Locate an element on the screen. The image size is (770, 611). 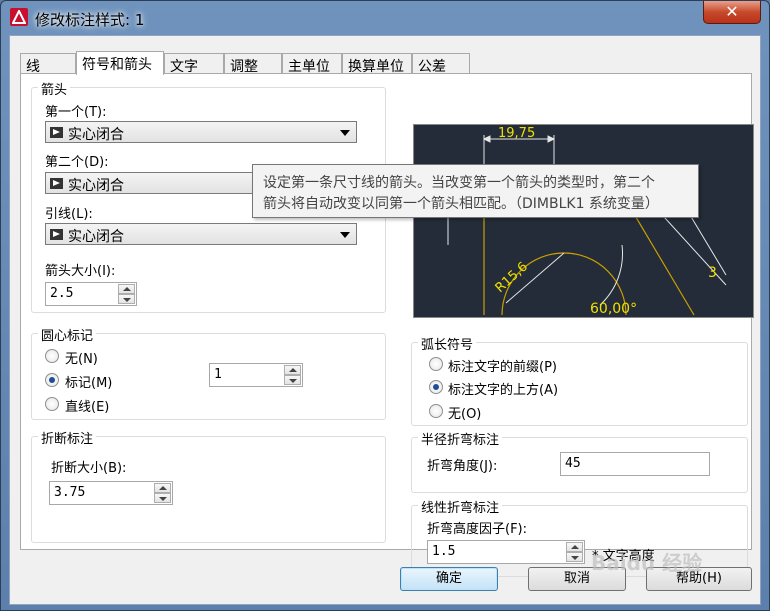
autocad-logo-icon is located at coordinates (19, 17).